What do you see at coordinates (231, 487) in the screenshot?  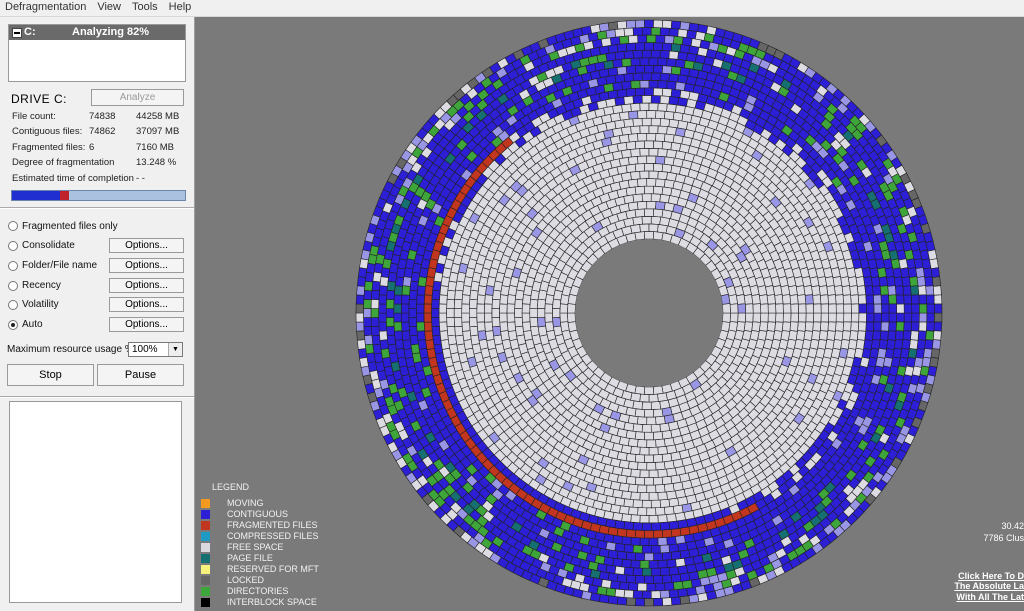 I see `legend-title: LEGEND` at bounding box center [231, 487].